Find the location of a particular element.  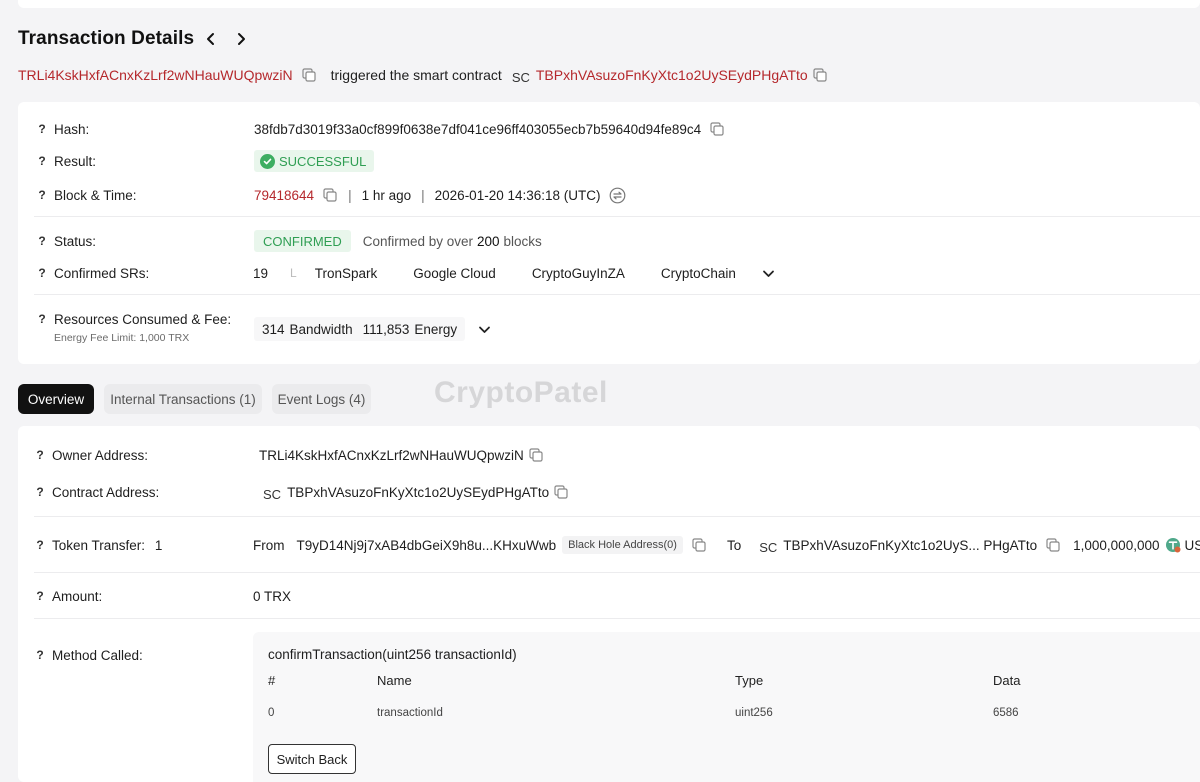

chevron-left-icon is located at coordinates (211, 39).